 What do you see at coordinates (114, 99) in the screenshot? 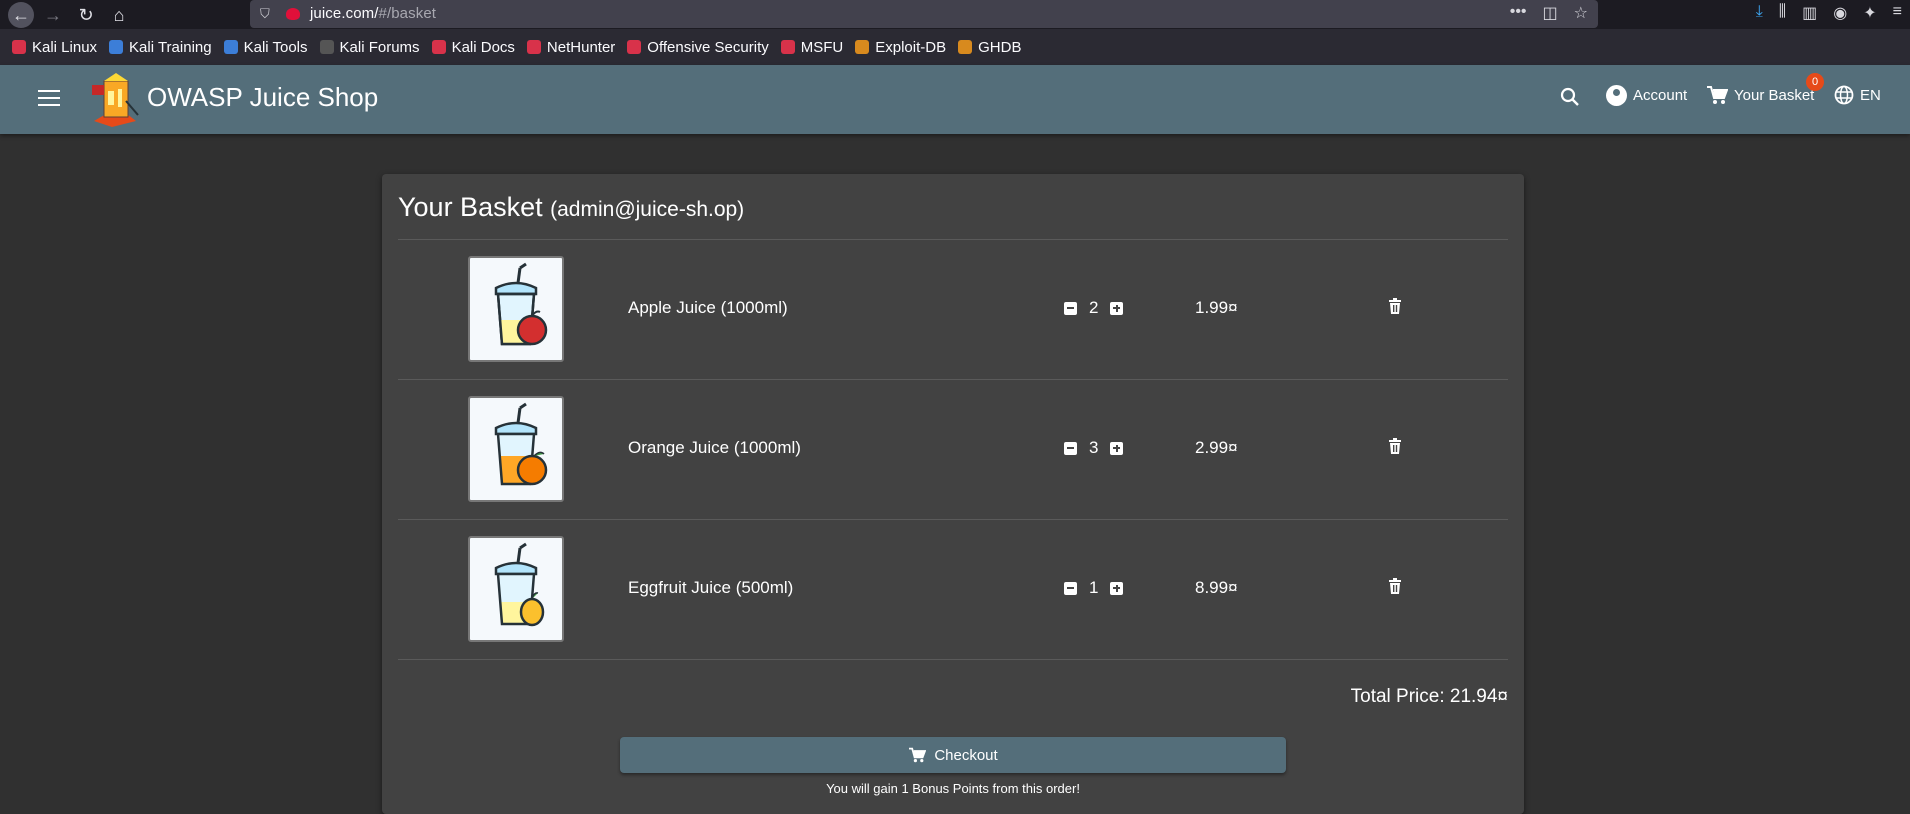
I see `juice-shop-logo` at bounding box center [114, 99].